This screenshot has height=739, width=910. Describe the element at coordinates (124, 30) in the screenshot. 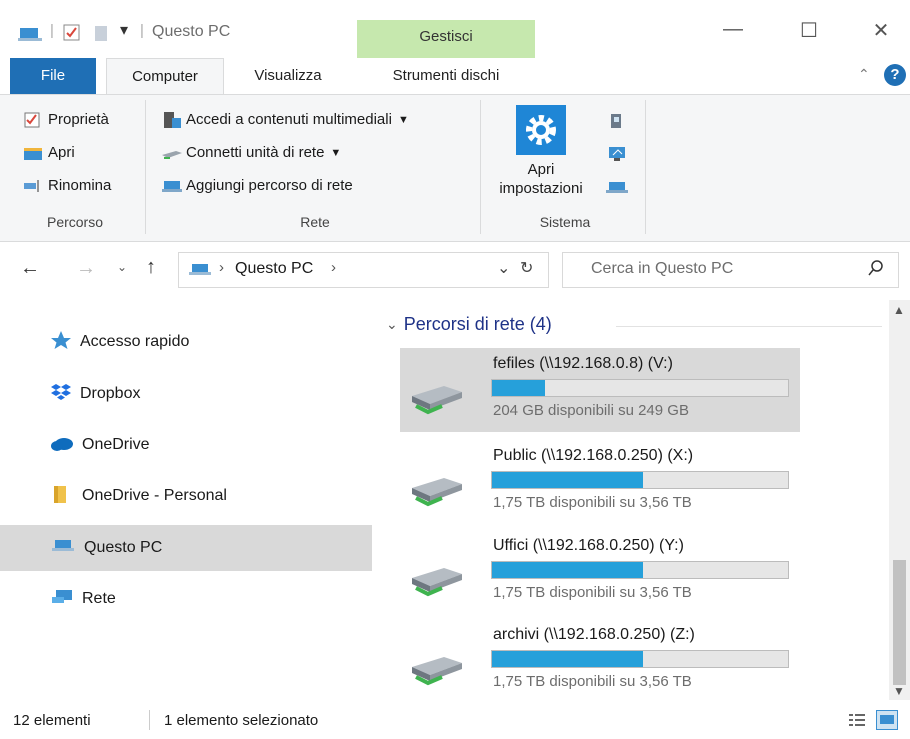

I see `customize-qat-icon: ▾` at that location.